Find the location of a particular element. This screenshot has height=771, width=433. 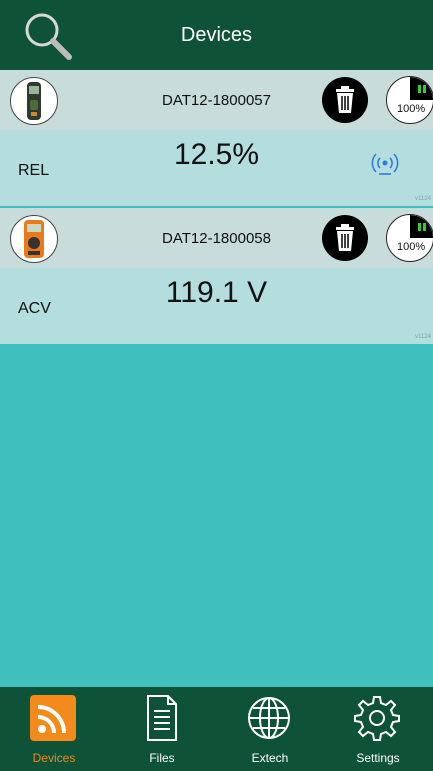

nav-item-extech: Extech is located at coordinates (270, 729).